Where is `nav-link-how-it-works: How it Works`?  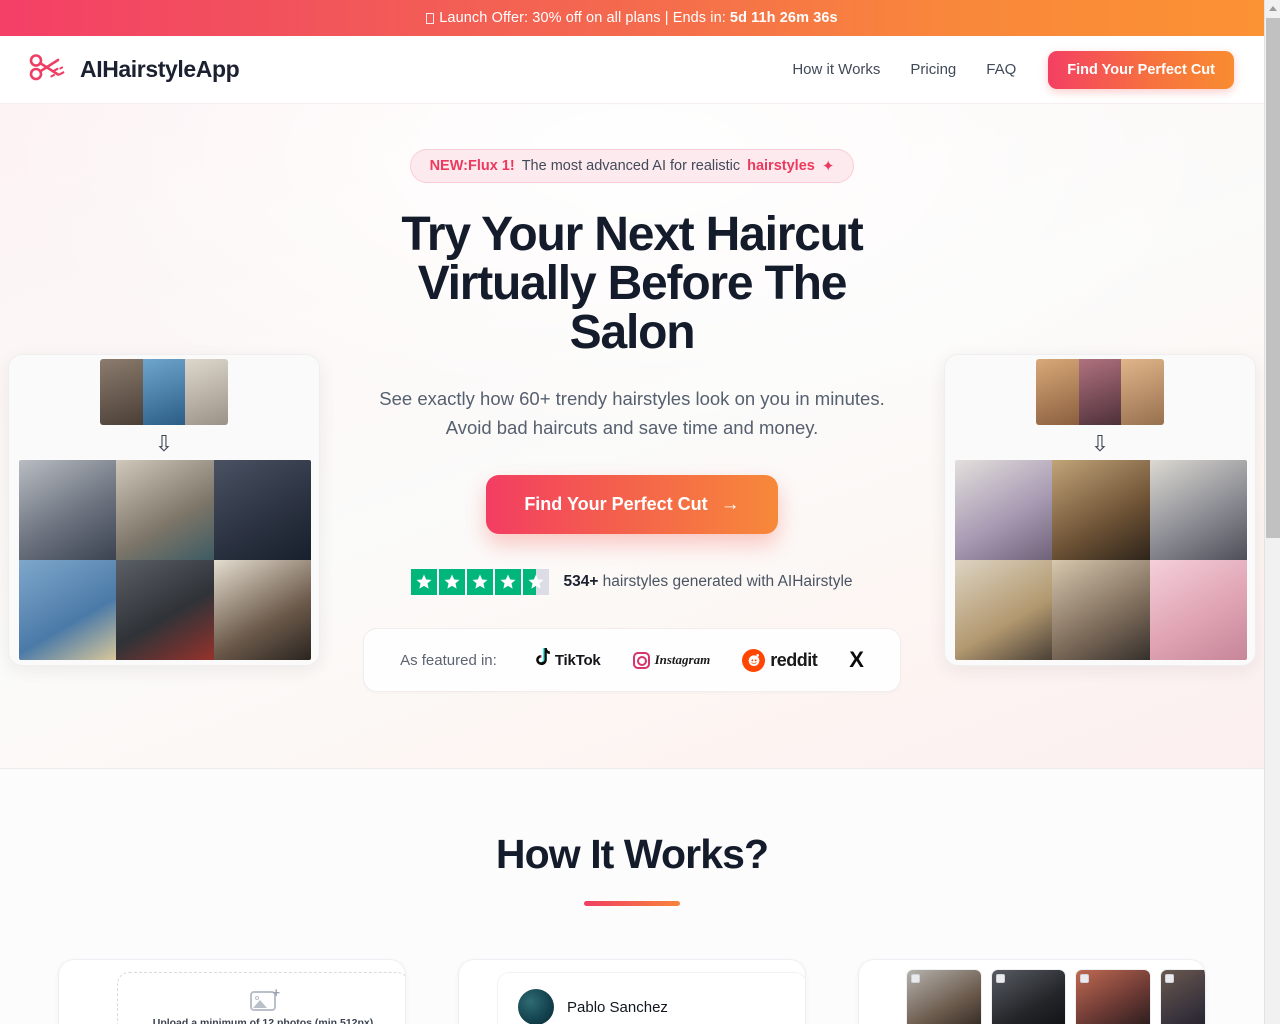
nav-link-how-it-works: How it Works is located at coordinates (836, 69).